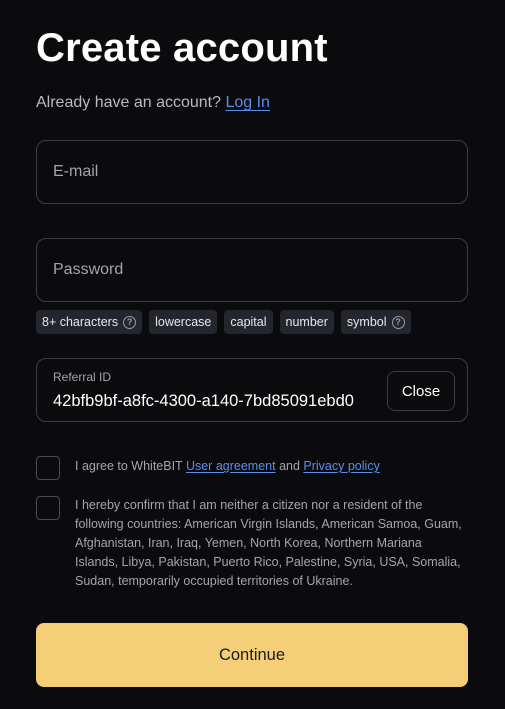 This screenshot has height=709, width=505. Describe the element at coordinates (129, 102) in the screenshot. I see `have-account-text: Already have an account?` at that location.